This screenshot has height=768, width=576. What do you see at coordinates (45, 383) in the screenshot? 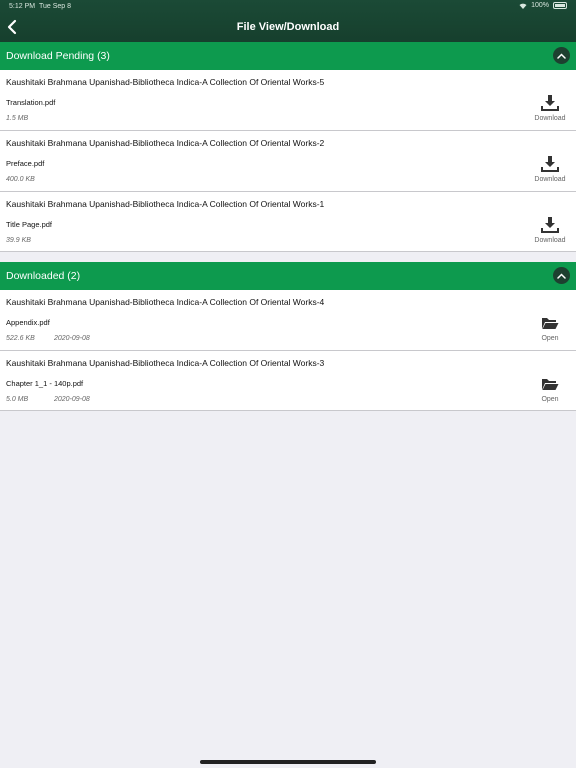
I see `item-filename: Chapter 1_1 - 140p.pdf` at bounding box center [45, 383].